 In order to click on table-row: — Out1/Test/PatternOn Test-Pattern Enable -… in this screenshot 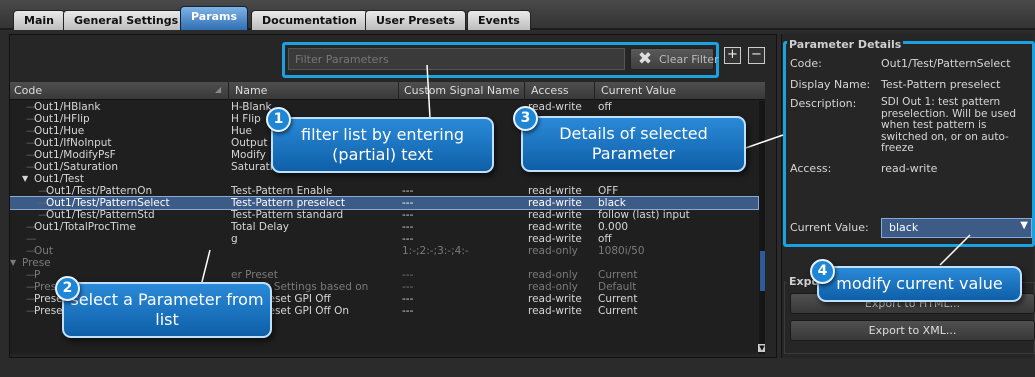, I will do `click(384, 191)`.